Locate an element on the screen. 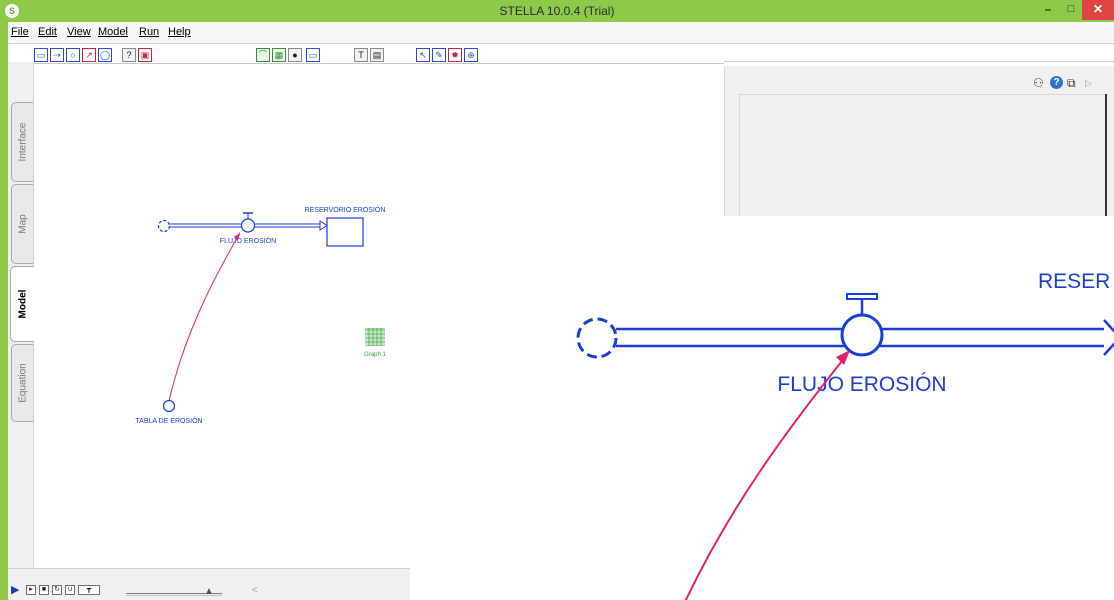 This screenshot has width=1114, height=600. speed-slider-icon: ┳ is located at coordinates (89, 590).